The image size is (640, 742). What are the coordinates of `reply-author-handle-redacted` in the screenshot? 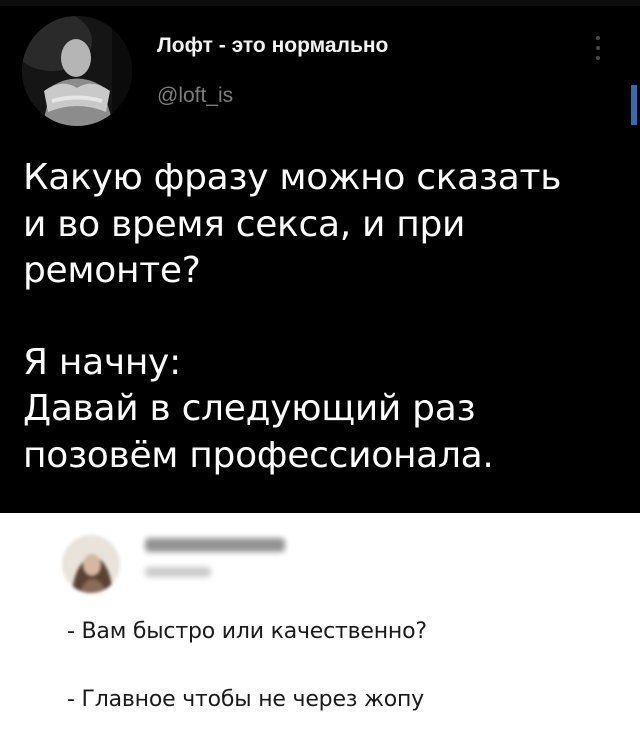 It's located at (178, 572).